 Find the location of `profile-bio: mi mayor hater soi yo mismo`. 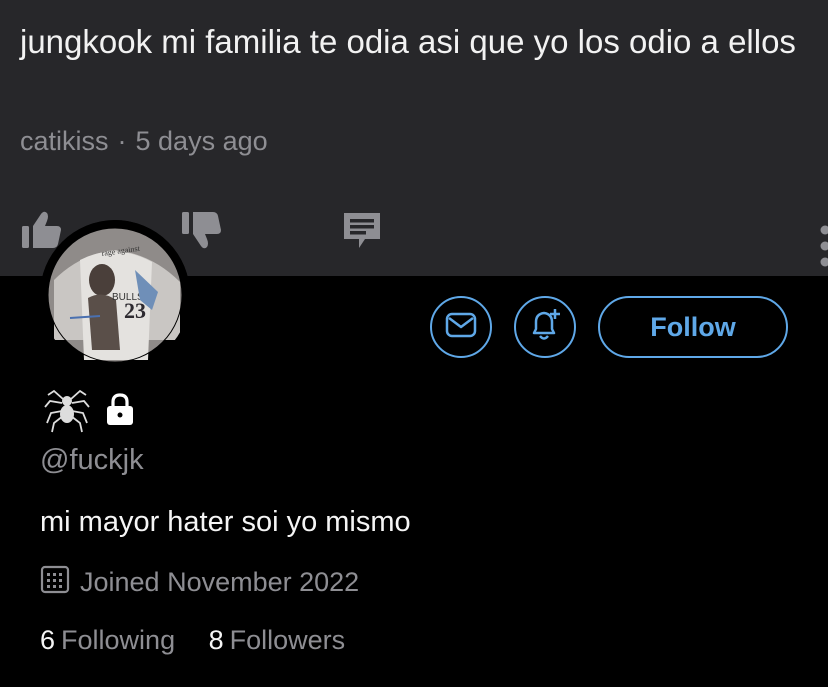

profile-bio: mi mayor hater soi yo mismo is located at coordinates (225, 522).